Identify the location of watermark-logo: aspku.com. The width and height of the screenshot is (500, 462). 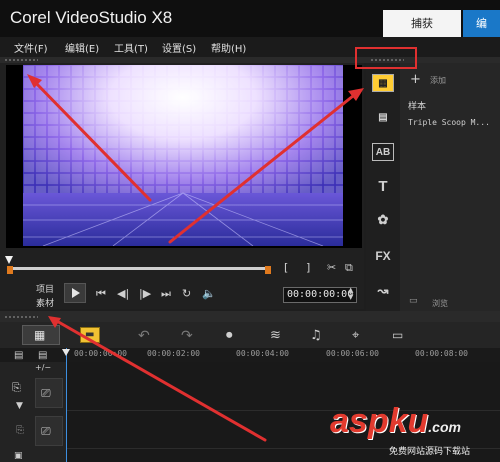
(395, 421).